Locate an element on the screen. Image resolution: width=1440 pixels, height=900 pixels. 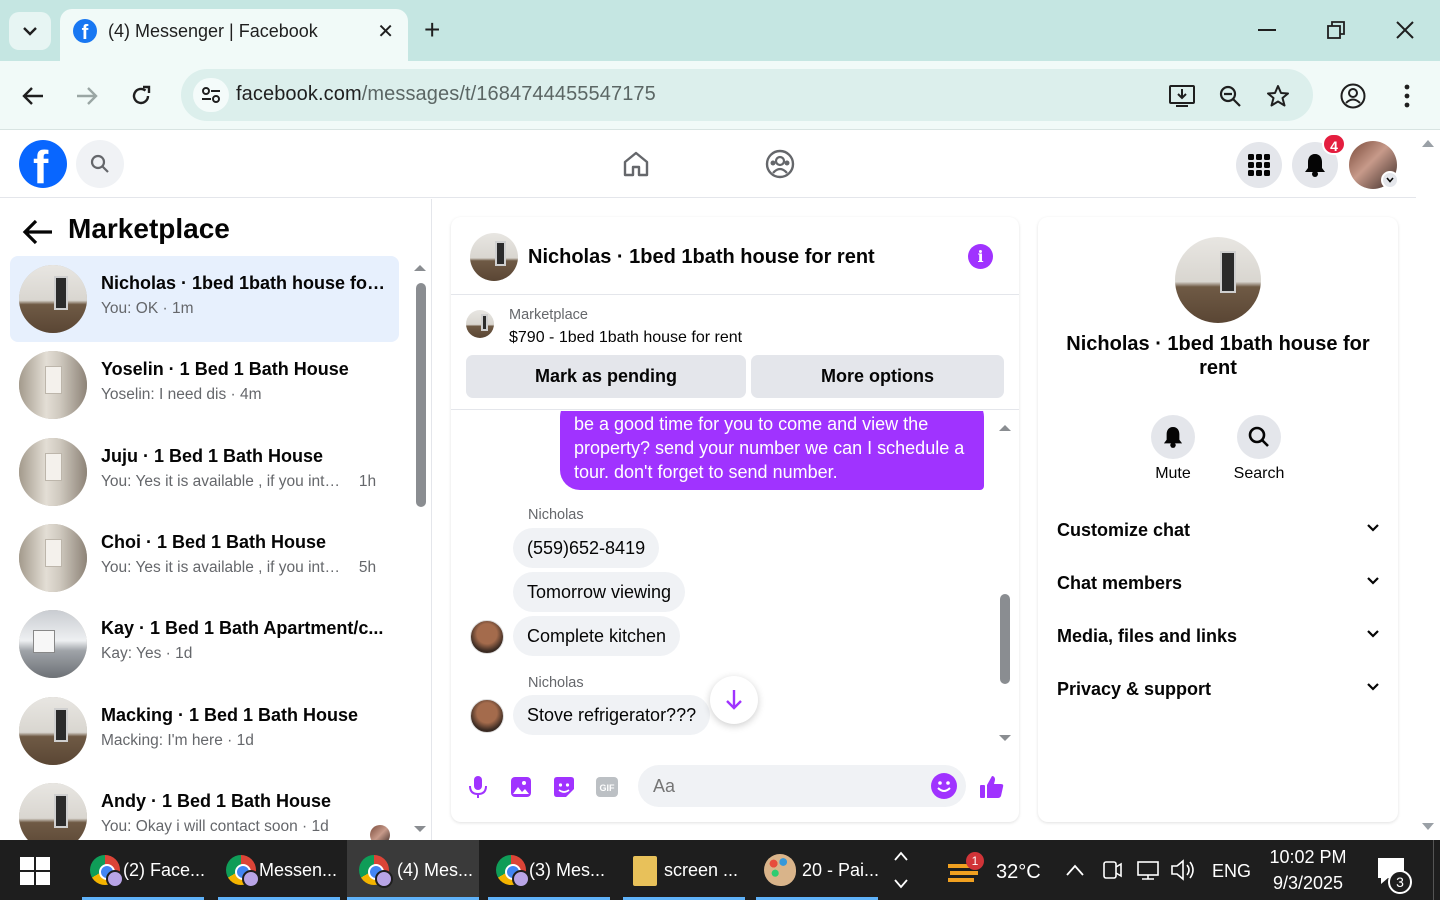
notification-center: 3 is located at coordinates (1396, 870).